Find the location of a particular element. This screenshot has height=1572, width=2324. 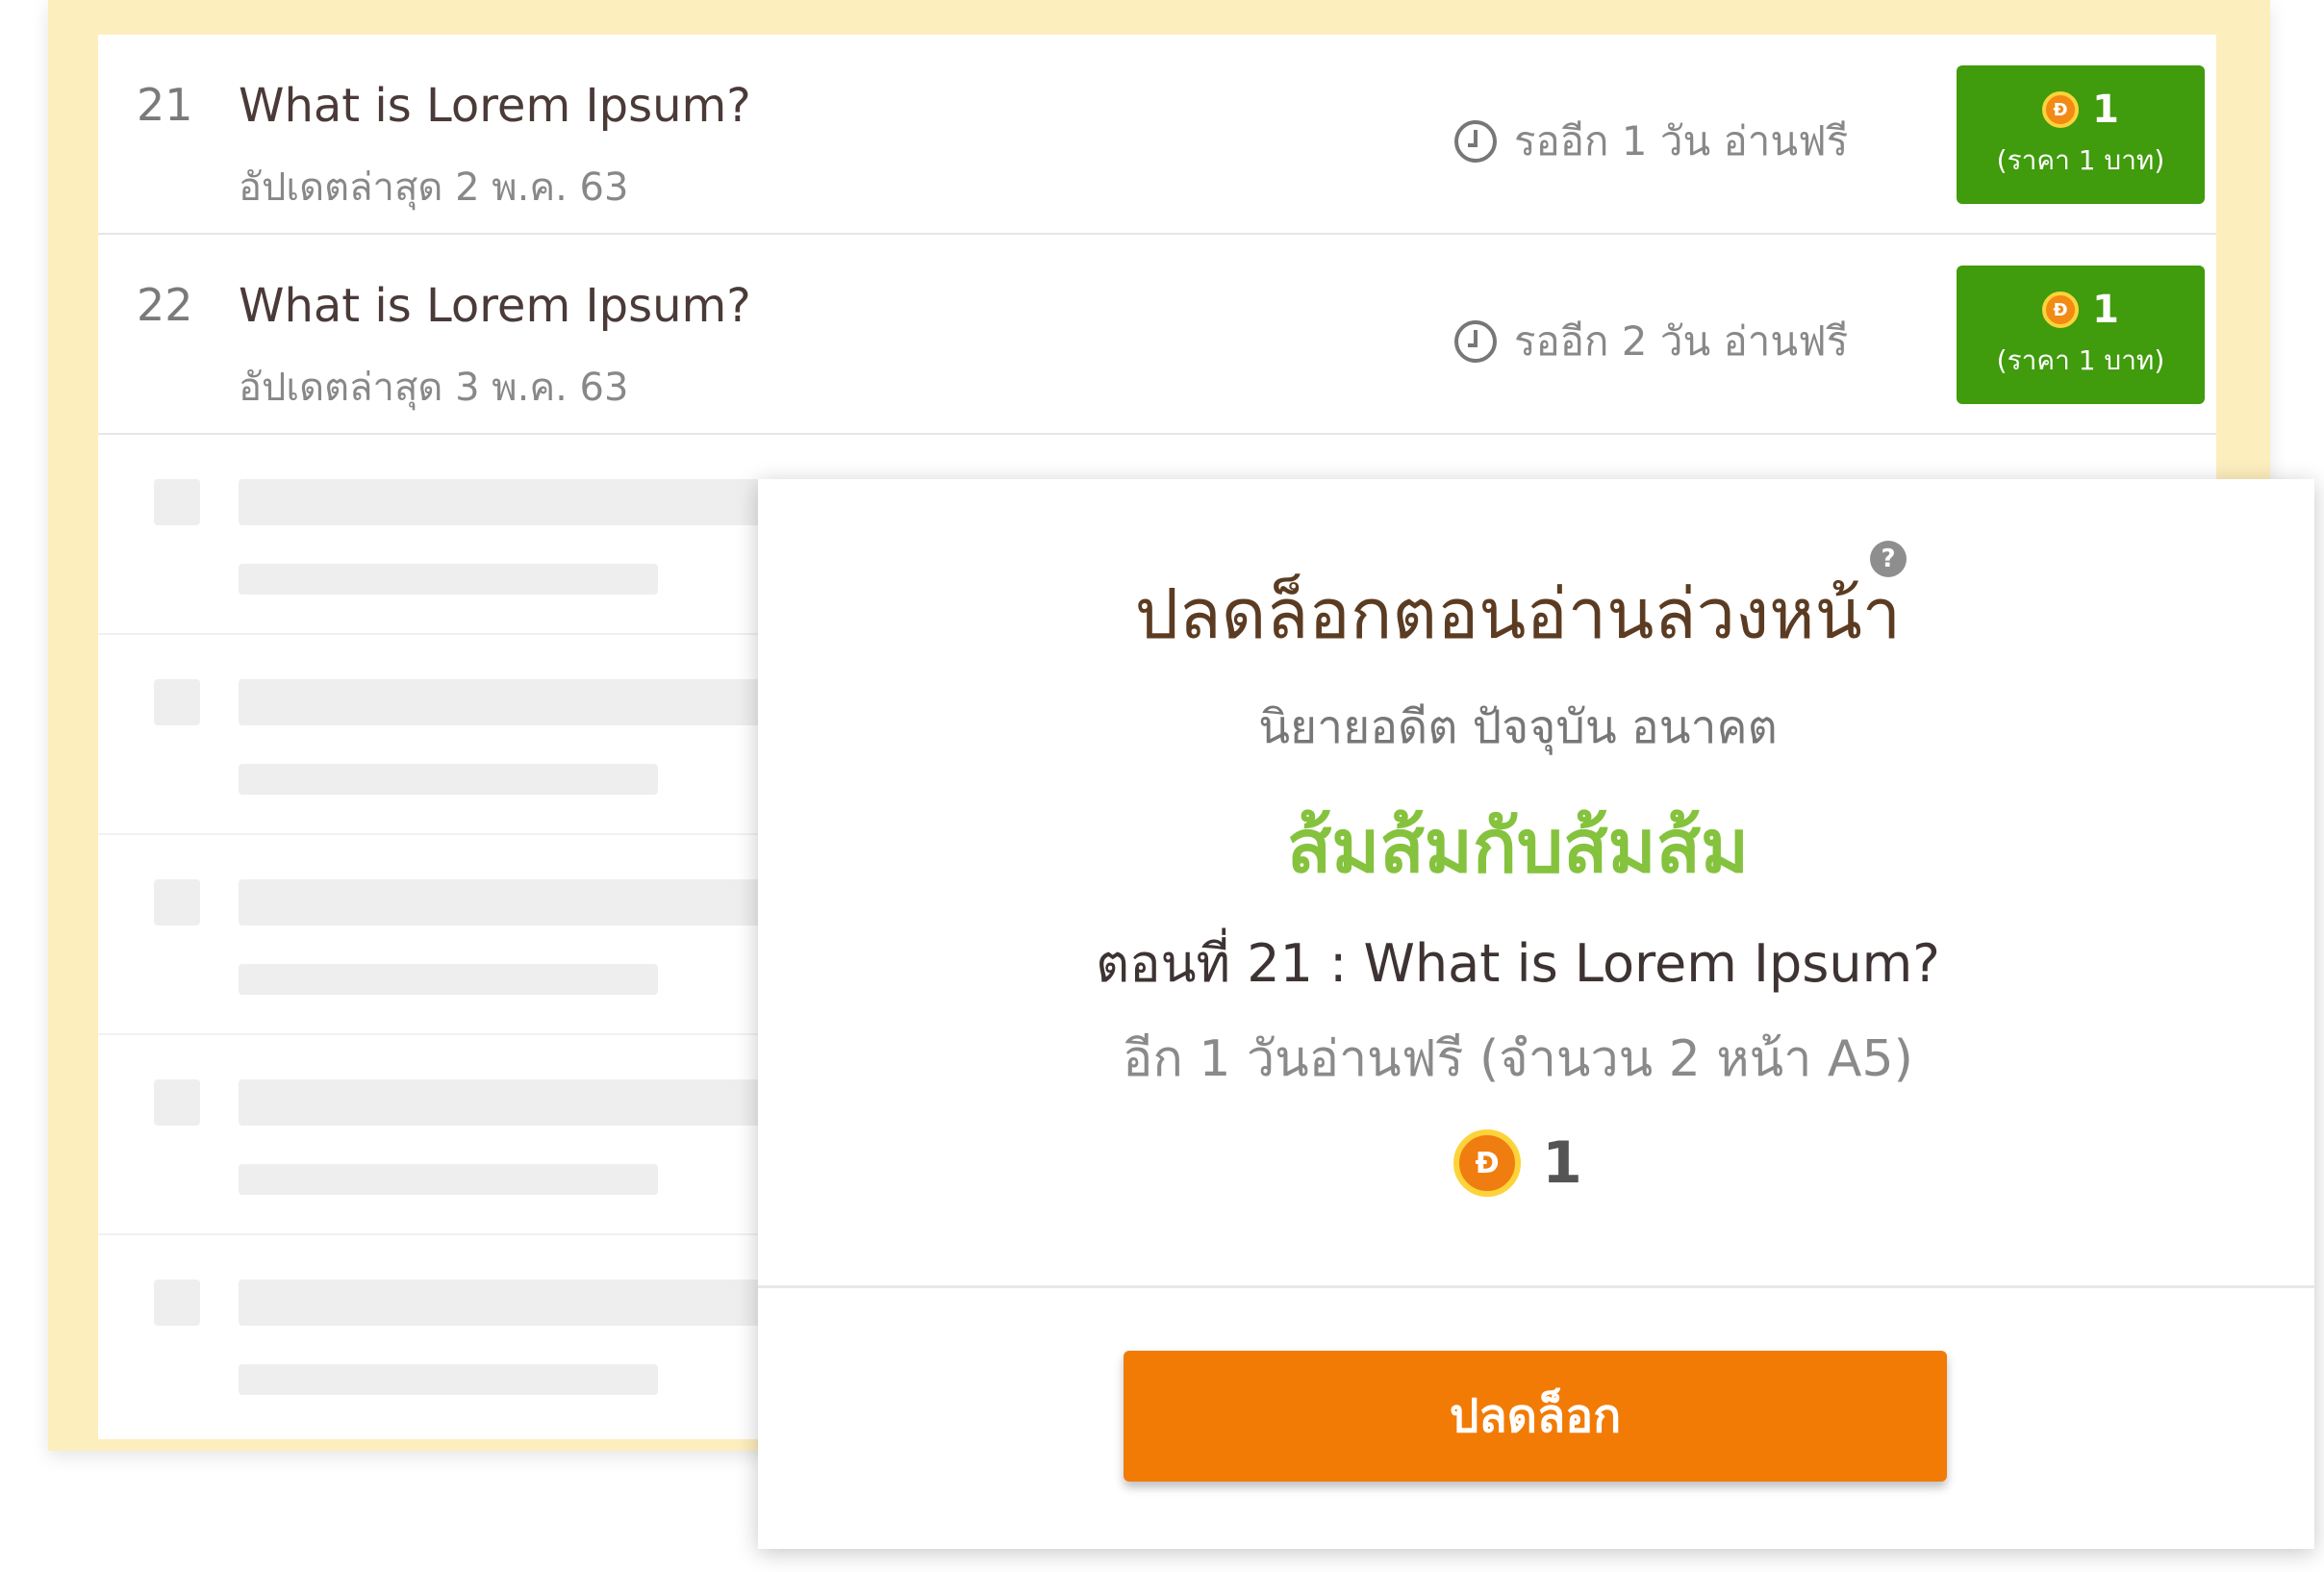

episode-number: 21 is located at coordinates (165, 105).